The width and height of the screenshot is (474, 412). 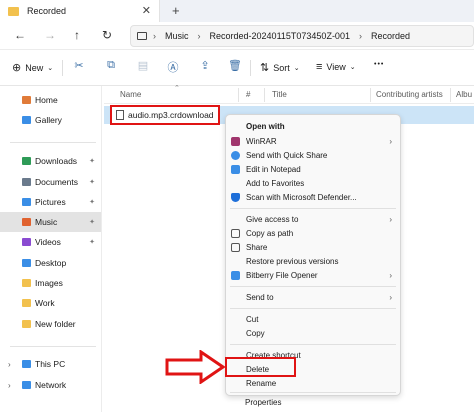 I want to click on new-label: New, so click(x=34, y=67).